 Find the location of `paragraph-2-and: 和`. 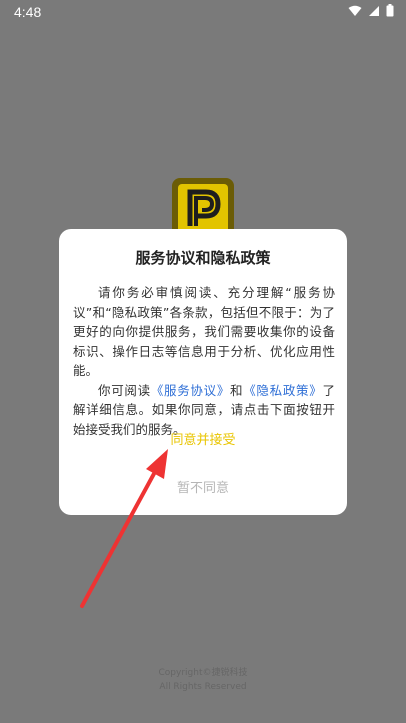

paragraph-2-and: 和 is located at coordinates (237, 390).